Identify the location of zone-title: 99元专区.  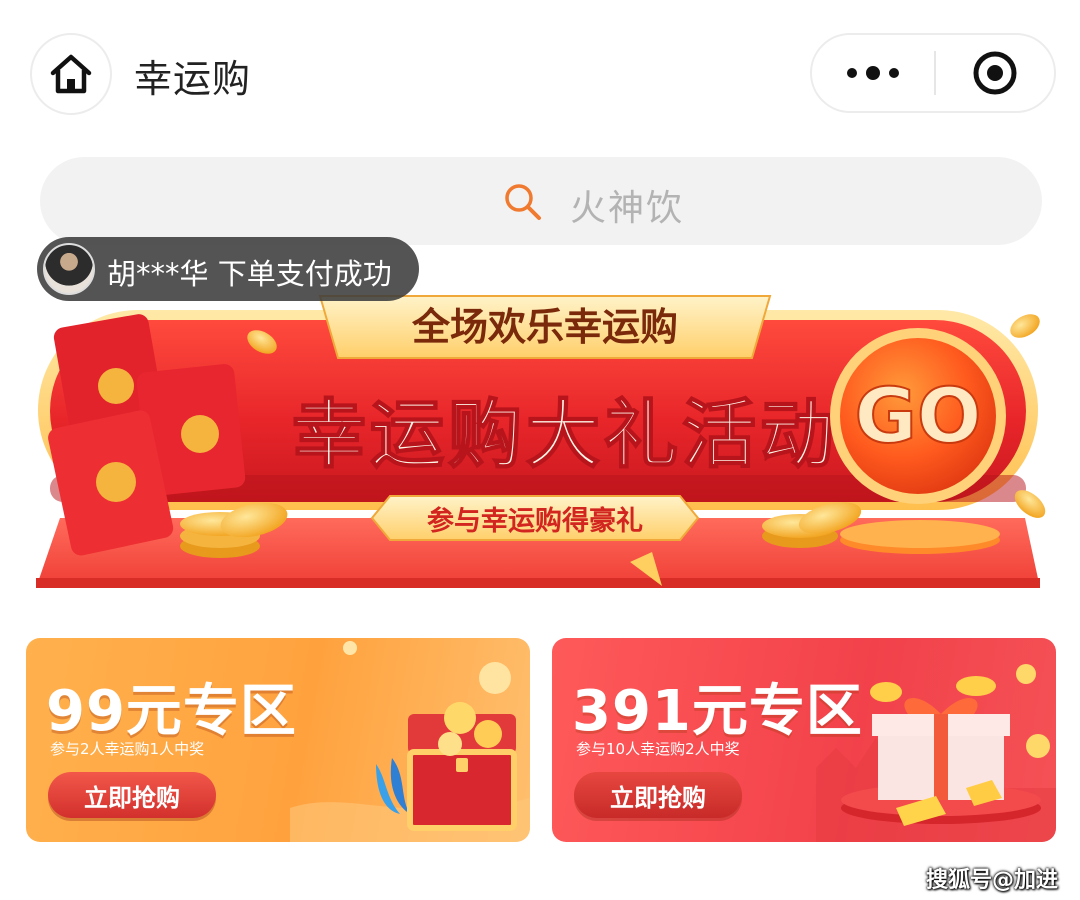
(171, 711).